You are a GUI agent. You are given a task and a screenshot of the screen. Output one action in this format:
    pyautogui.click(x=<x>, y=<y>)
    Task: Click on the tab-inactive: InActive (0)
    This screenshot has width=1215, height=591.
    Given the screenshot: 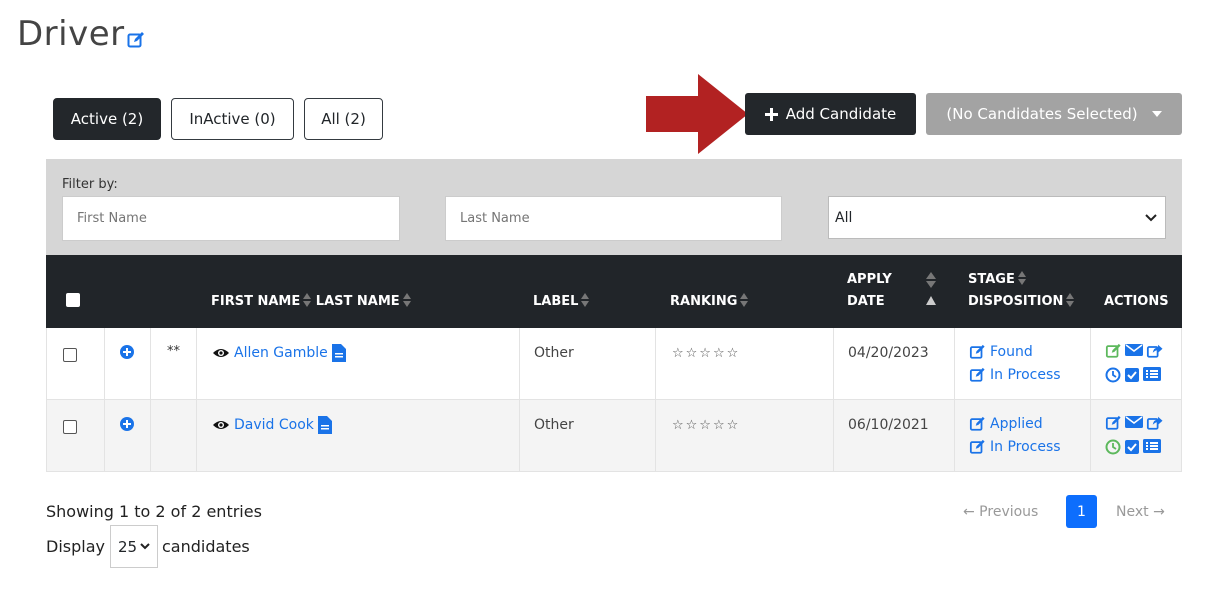 What is the action you would take?
    pyautogui.click(x=232, y=119)
    